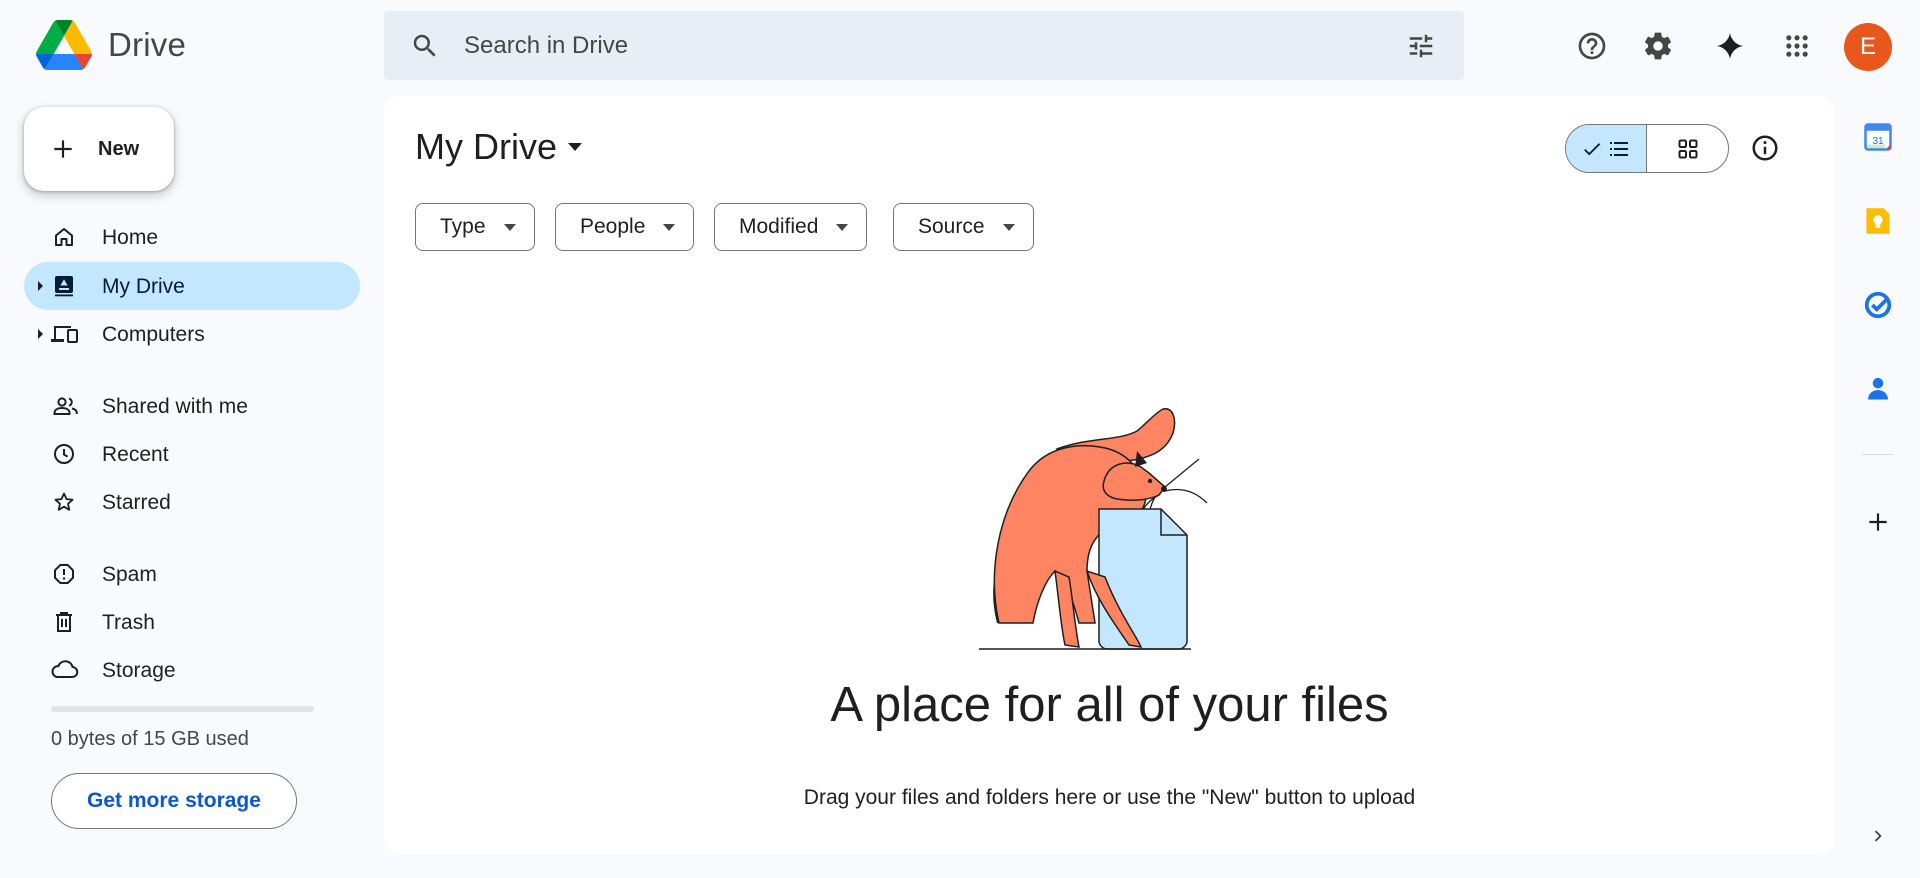  Describe the element at coordinates (935, 45) in the screenshot. I see `search-input` at that location.